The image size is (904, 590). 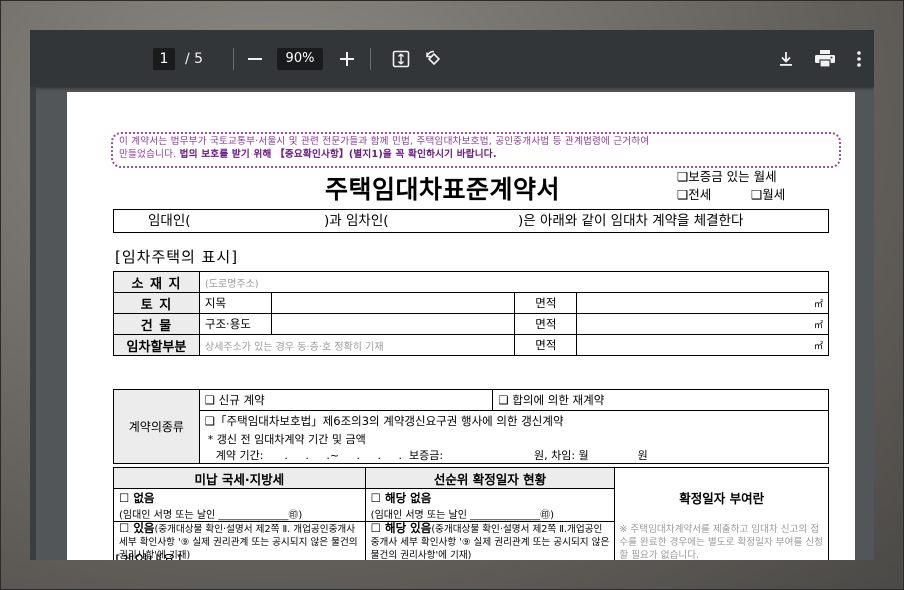 I want to click on print-button, so click(x=825, y=58).